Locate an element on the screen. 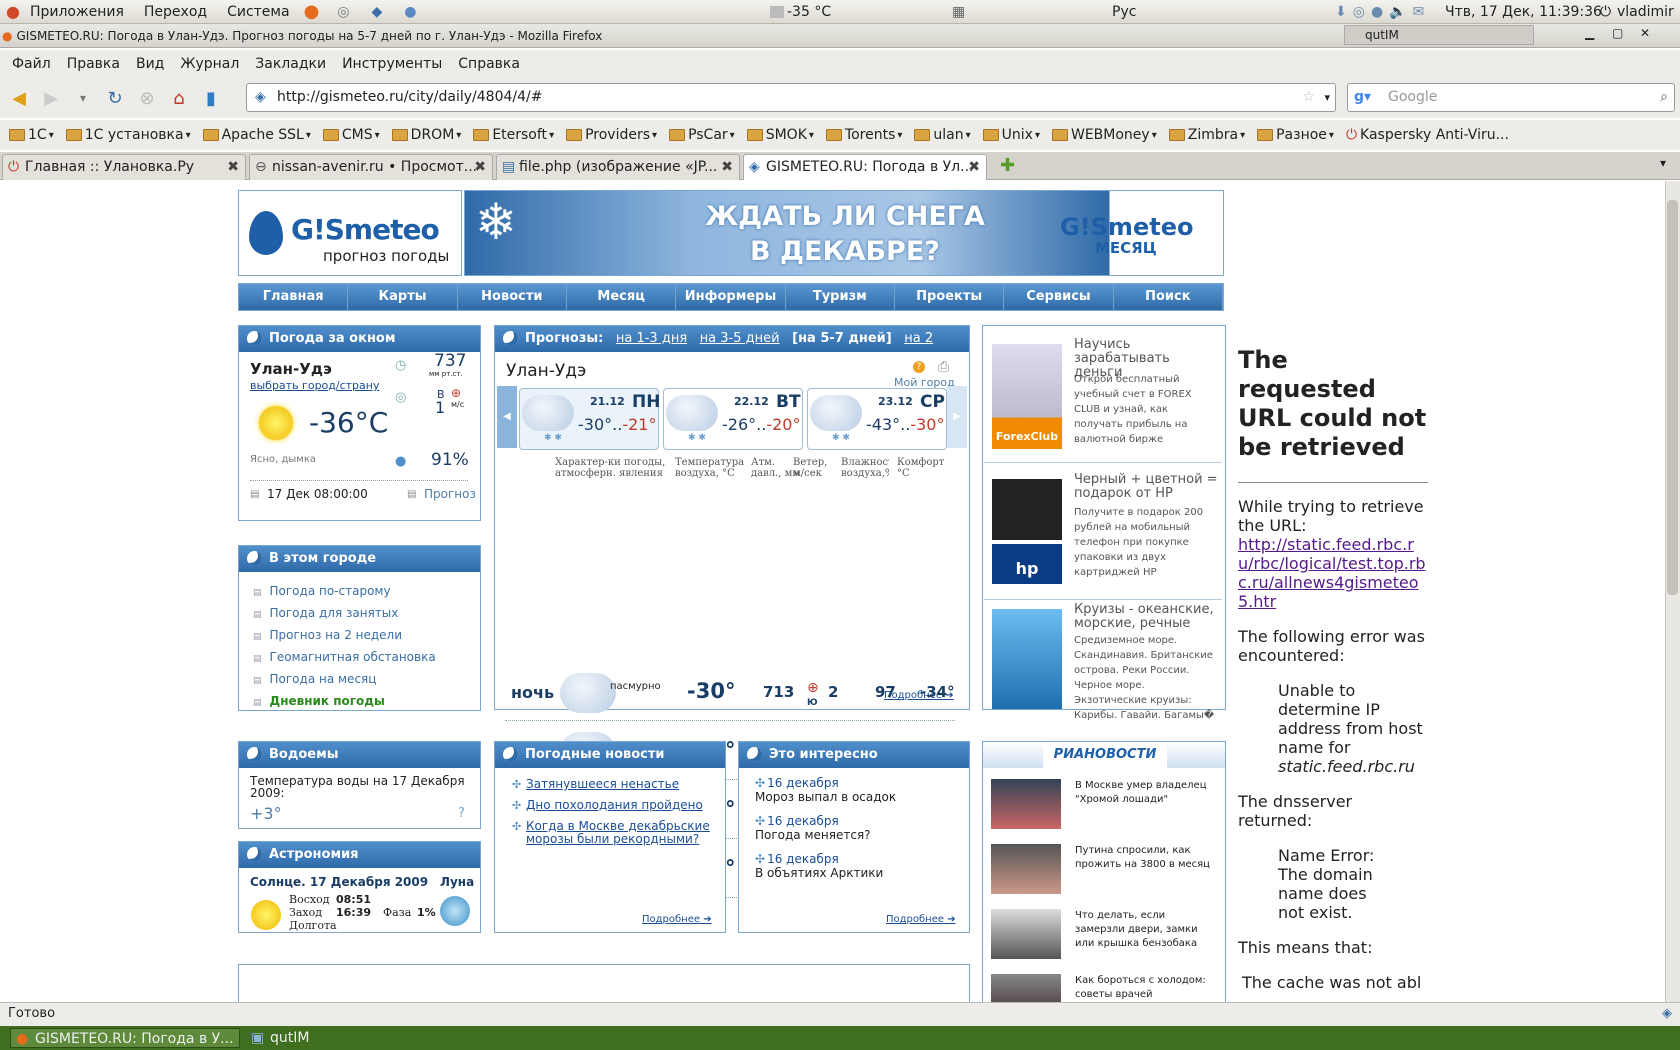  history-dropdown-button: ▾ is located at coordinates (83, 98).